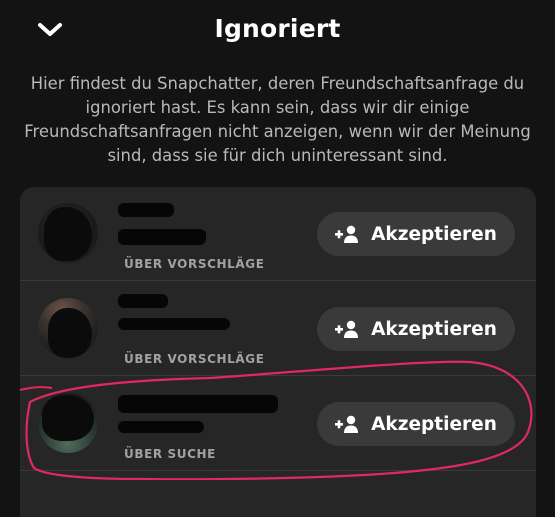  Describe the element at coordinates (170, 454) in the screenshot. I see `request-source: ÜBER SUCHE` at that location.